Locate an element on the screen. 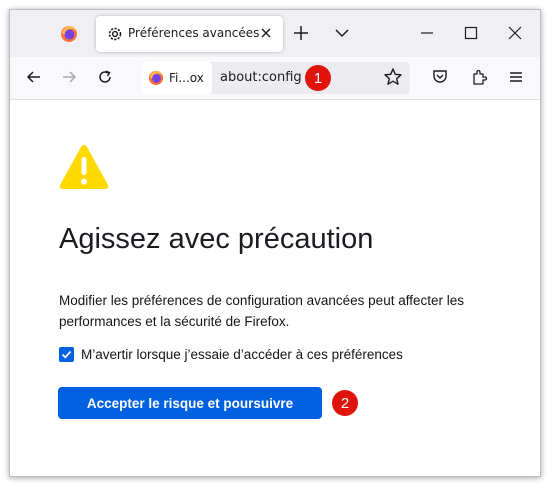 The height and width of the screenshot is (488, 557). url-bar: Fi...ox about:config 1 is located at coordinates (276, 78).